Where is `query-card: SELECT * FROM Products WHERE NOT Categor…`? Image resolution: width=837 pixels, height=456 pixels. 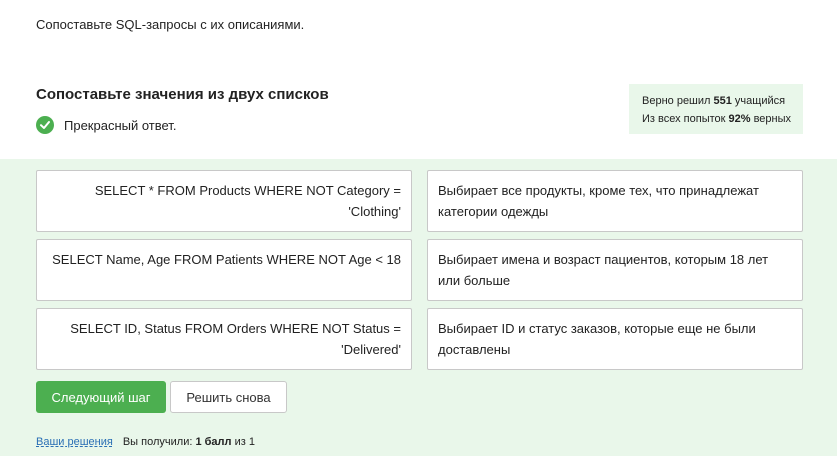 query-card: SELECT * FROM Products WHERE NOT Categor… is located at coordinates (224, 201).